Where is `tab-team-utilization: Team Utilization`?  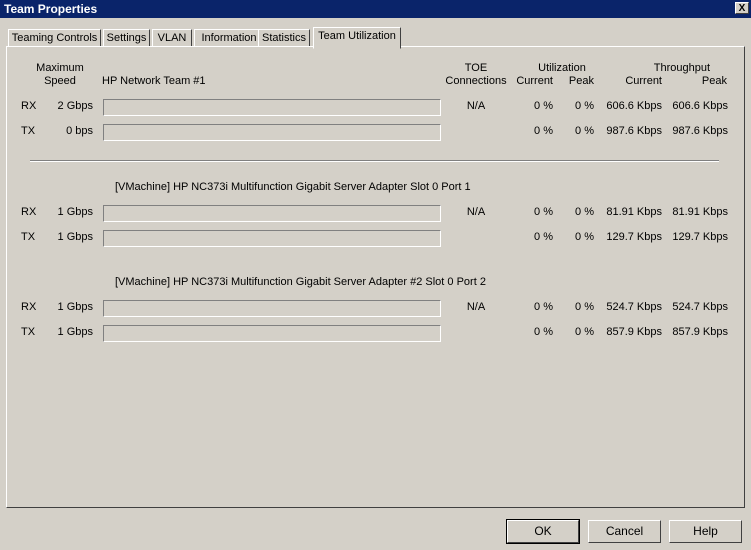 tab-team-utilization: Team Utilization is located at coordinates (357, 38).